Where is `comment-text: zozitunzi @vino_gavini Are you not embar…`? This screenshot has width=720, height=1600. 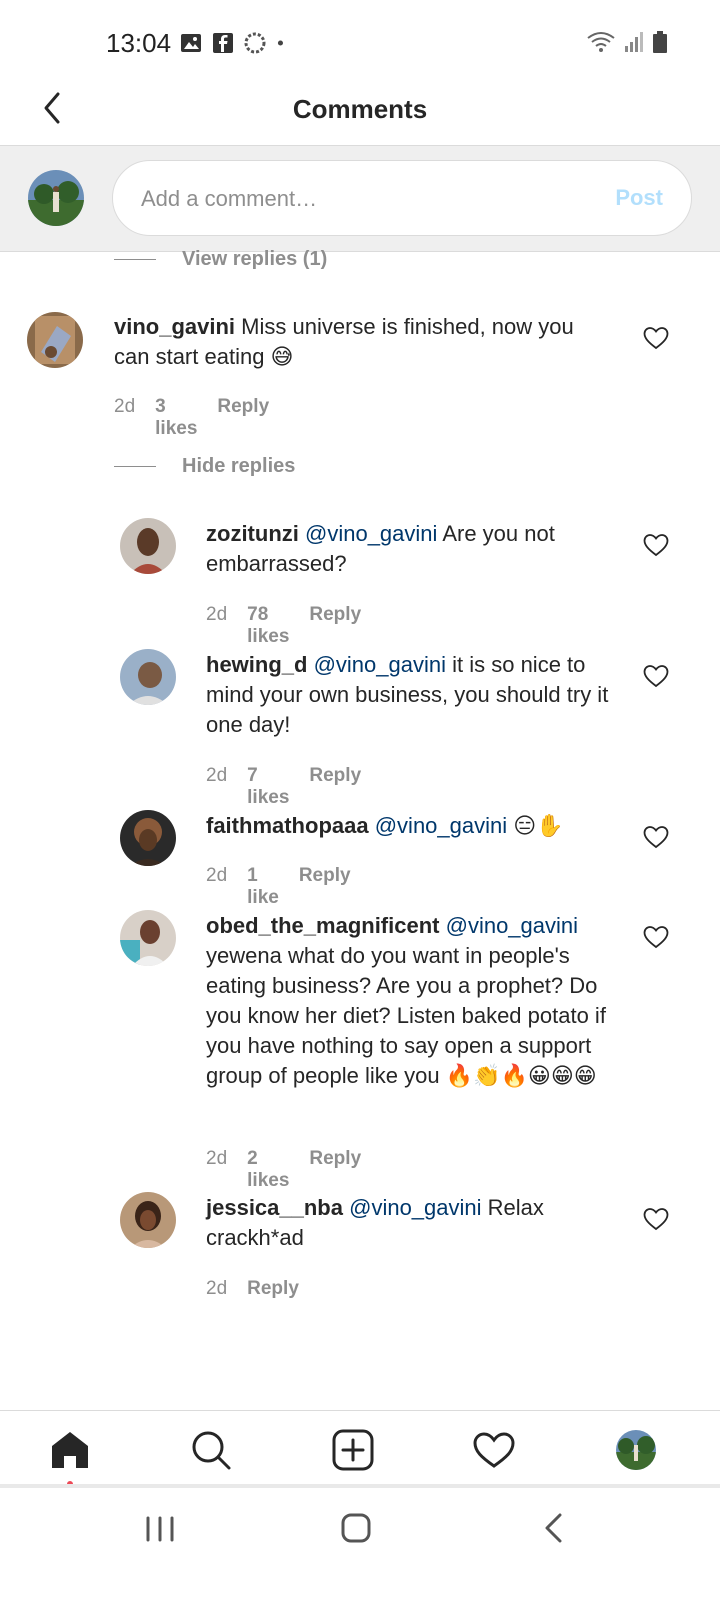 comment-text: zozitunzi @vino_gavini Are you not embar… is located at coordinates (411, 549).